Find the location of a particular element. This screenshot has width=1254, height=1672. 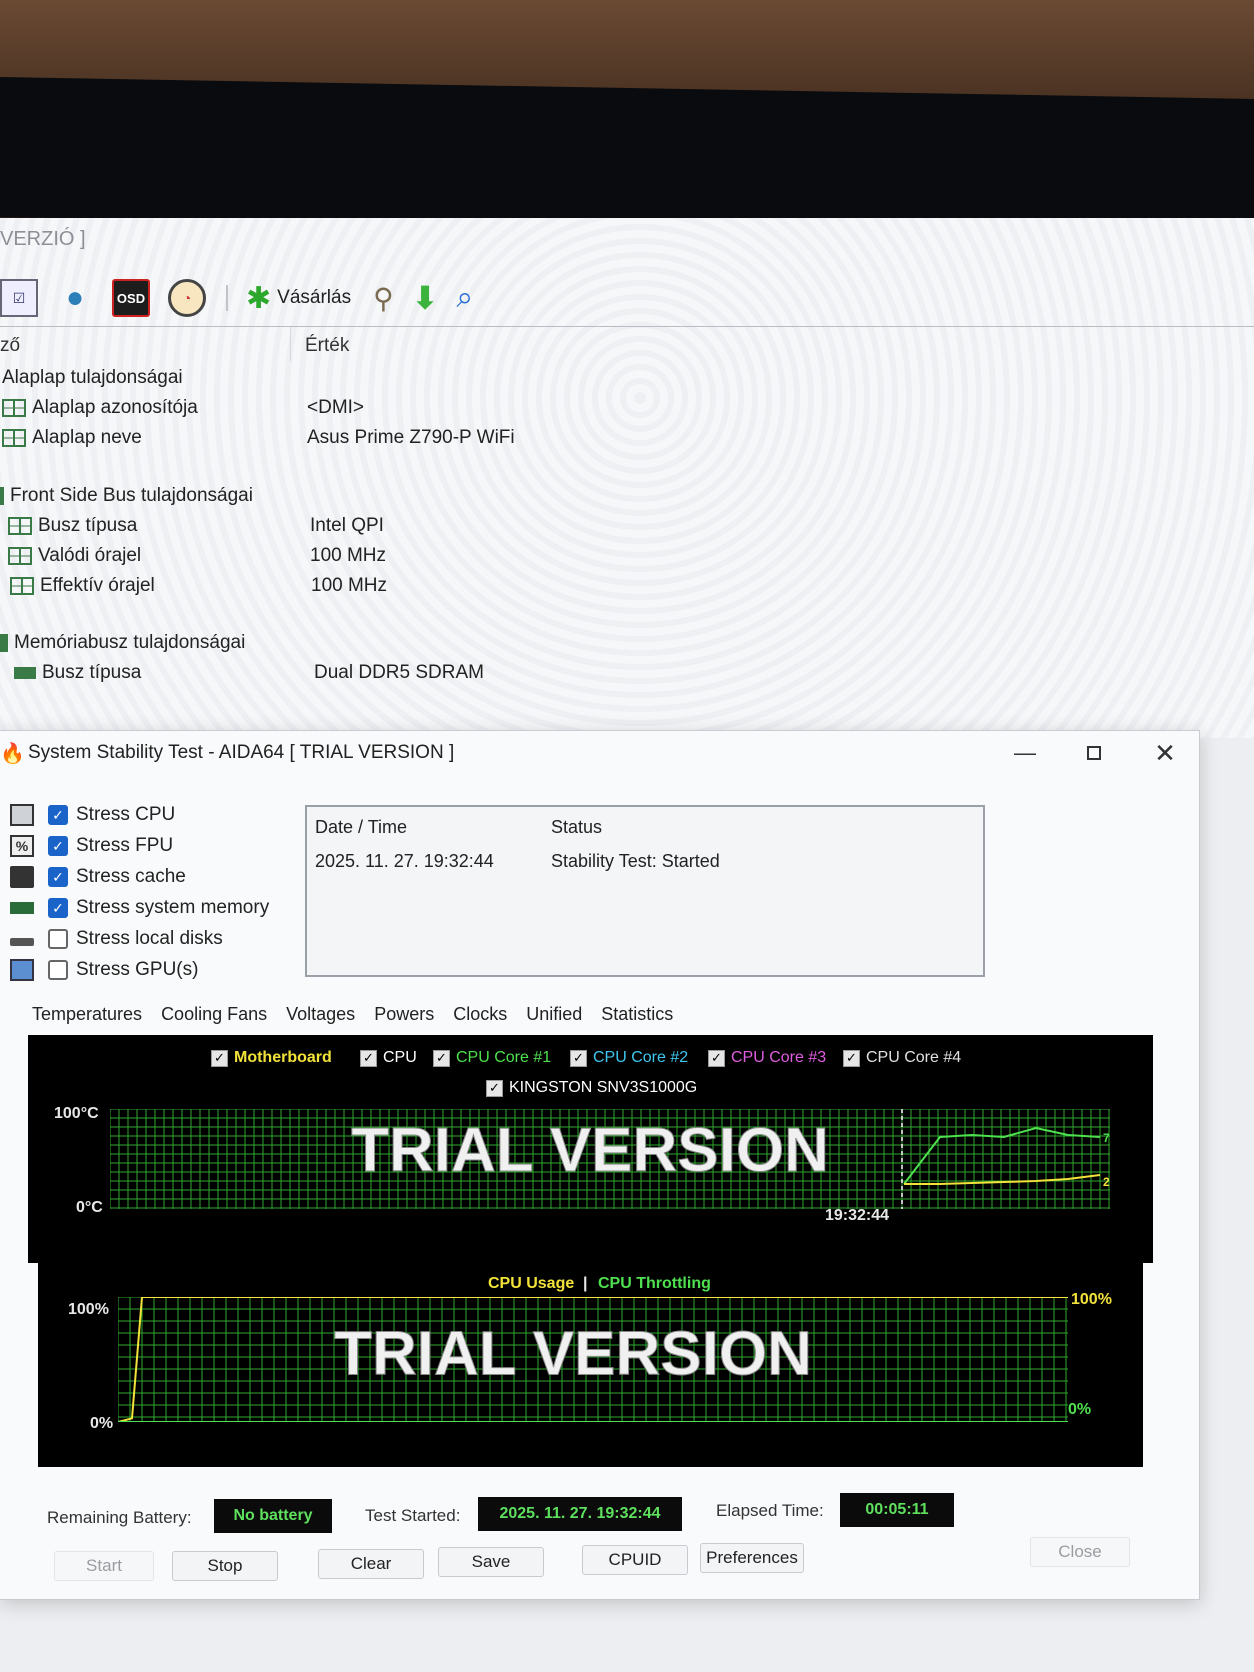

tab-cooling-fans: Cooling Fans is located at coordinates (214, 1014).